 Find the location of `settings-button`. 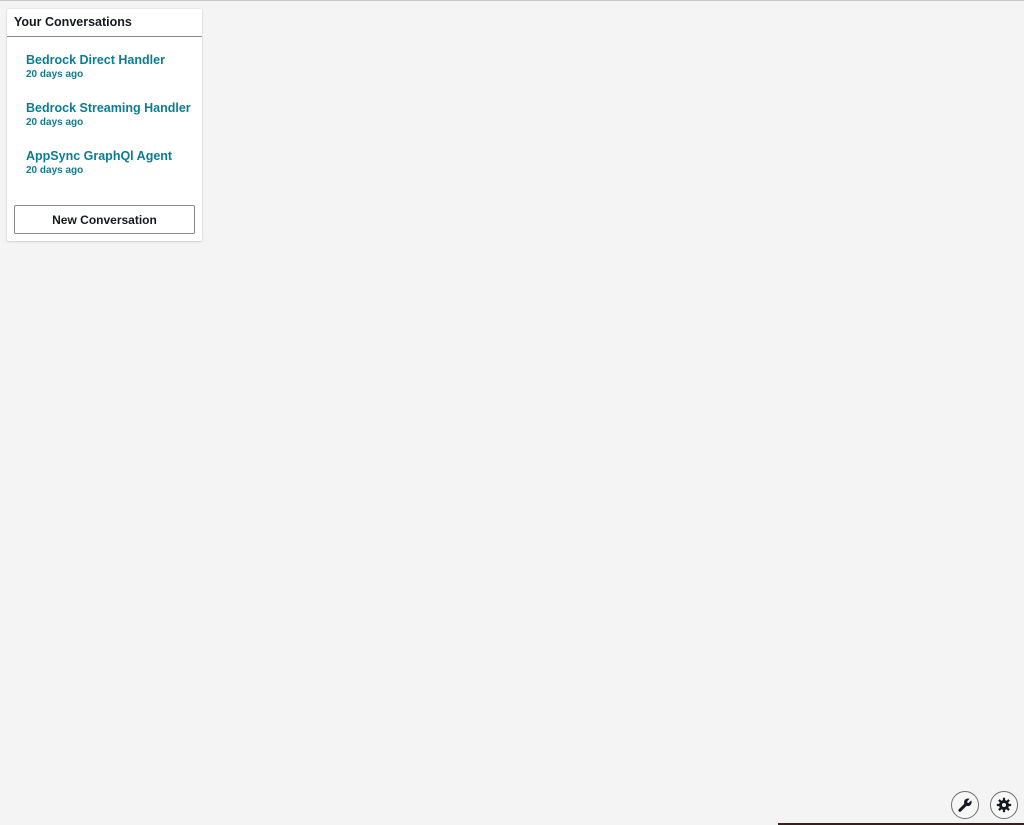

settings-button is located at coordinates (1004, 805).